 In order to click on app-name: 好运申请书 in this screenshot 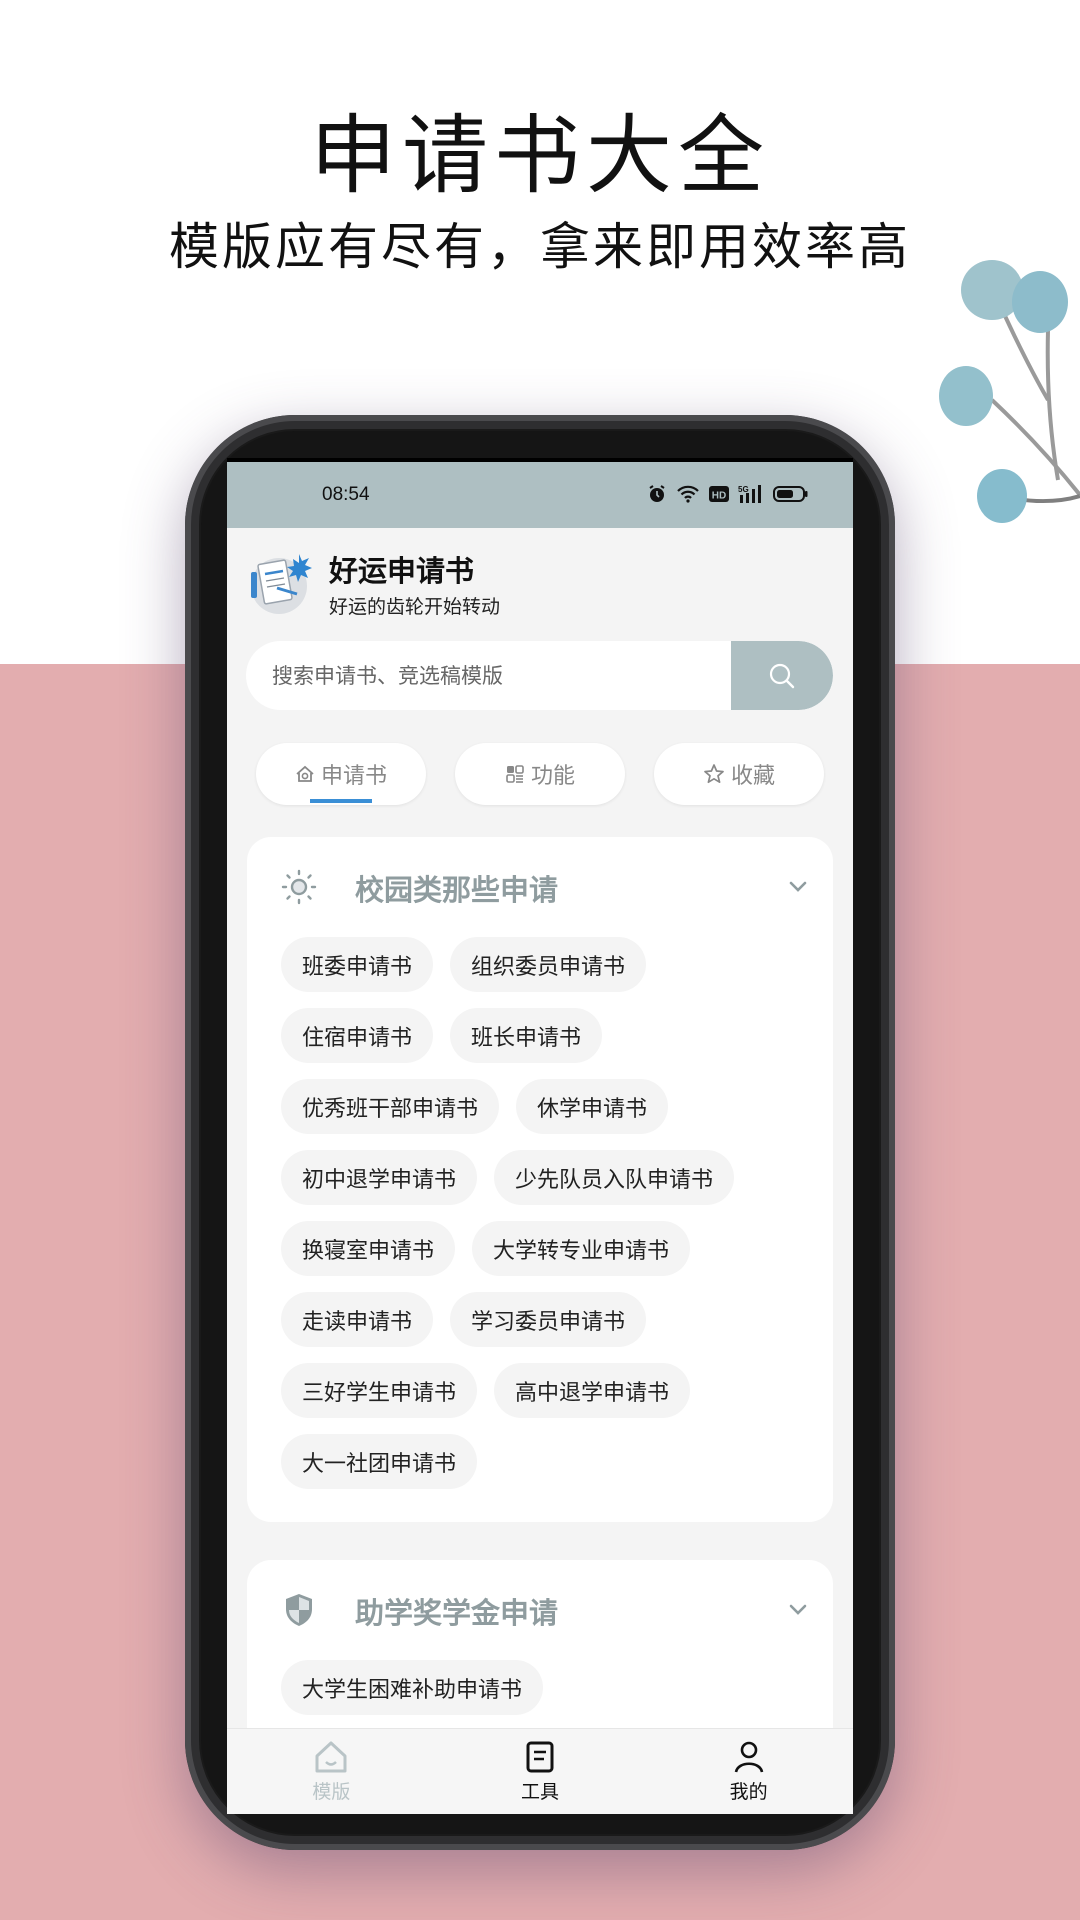, I will do `click(402, 571)`.